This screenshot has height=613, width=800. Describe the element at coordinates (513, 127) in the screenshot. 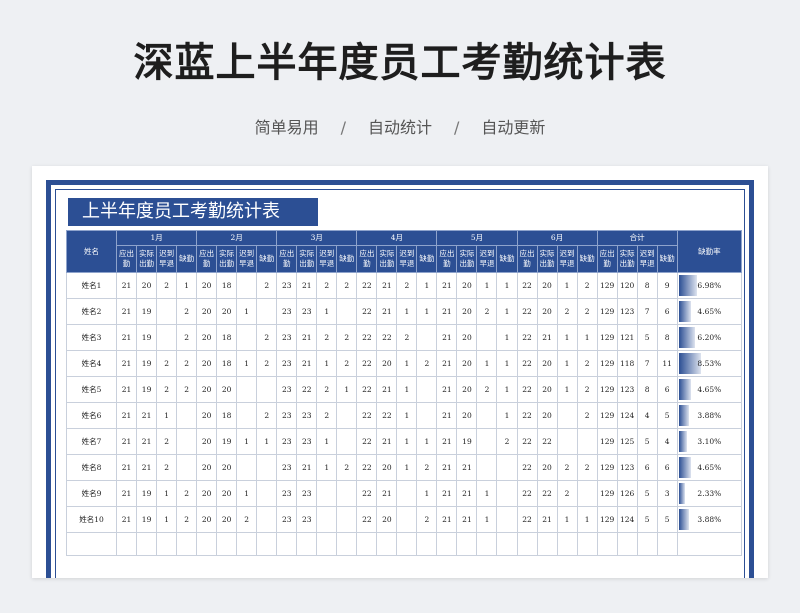

I see `tag-auto-update: 自动更新` at that location.